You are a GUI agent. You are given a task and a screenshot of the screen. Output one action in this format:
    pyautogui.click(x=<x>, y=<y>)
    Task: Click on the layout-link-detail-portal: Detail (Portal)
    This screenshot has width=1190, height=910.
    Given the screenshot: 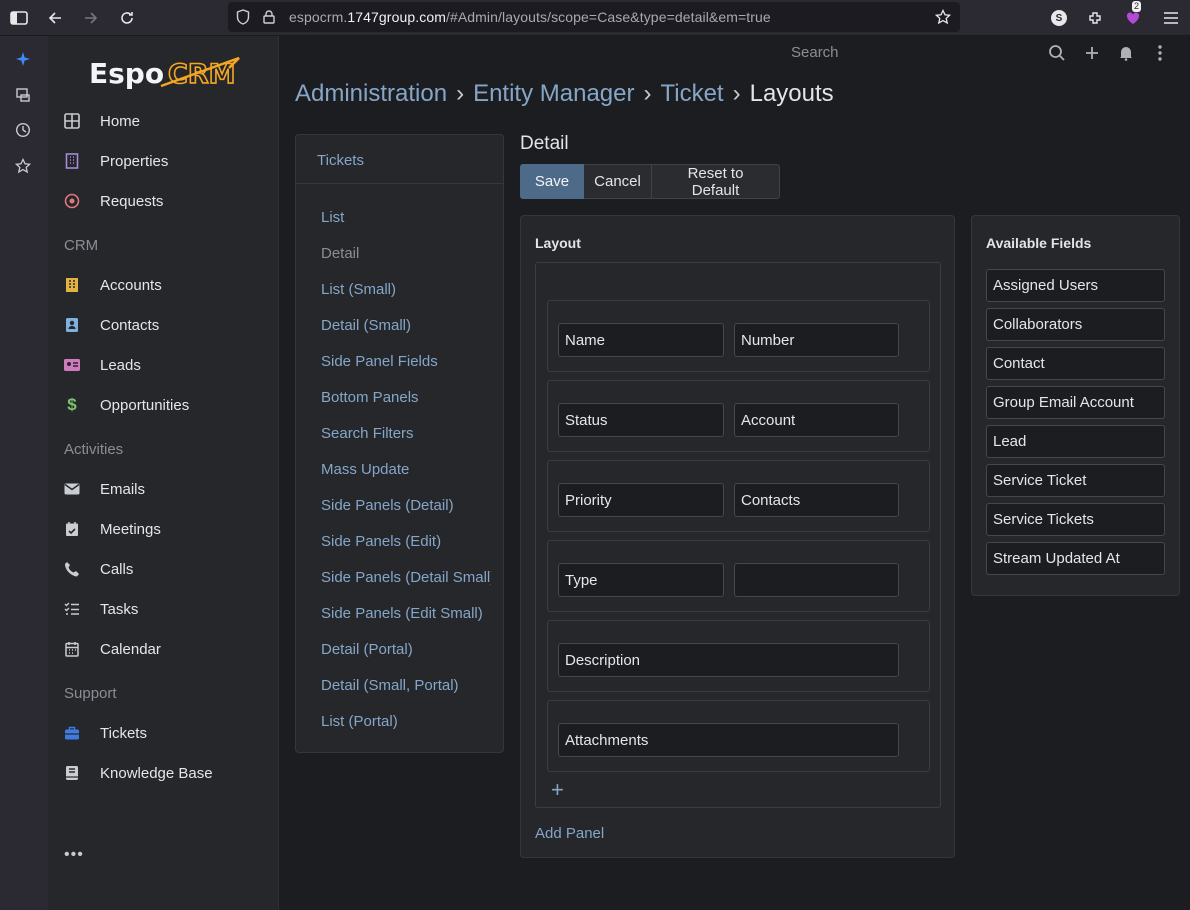 What is the action you would take?
    pyautogui.click(x=367, y=649)
    